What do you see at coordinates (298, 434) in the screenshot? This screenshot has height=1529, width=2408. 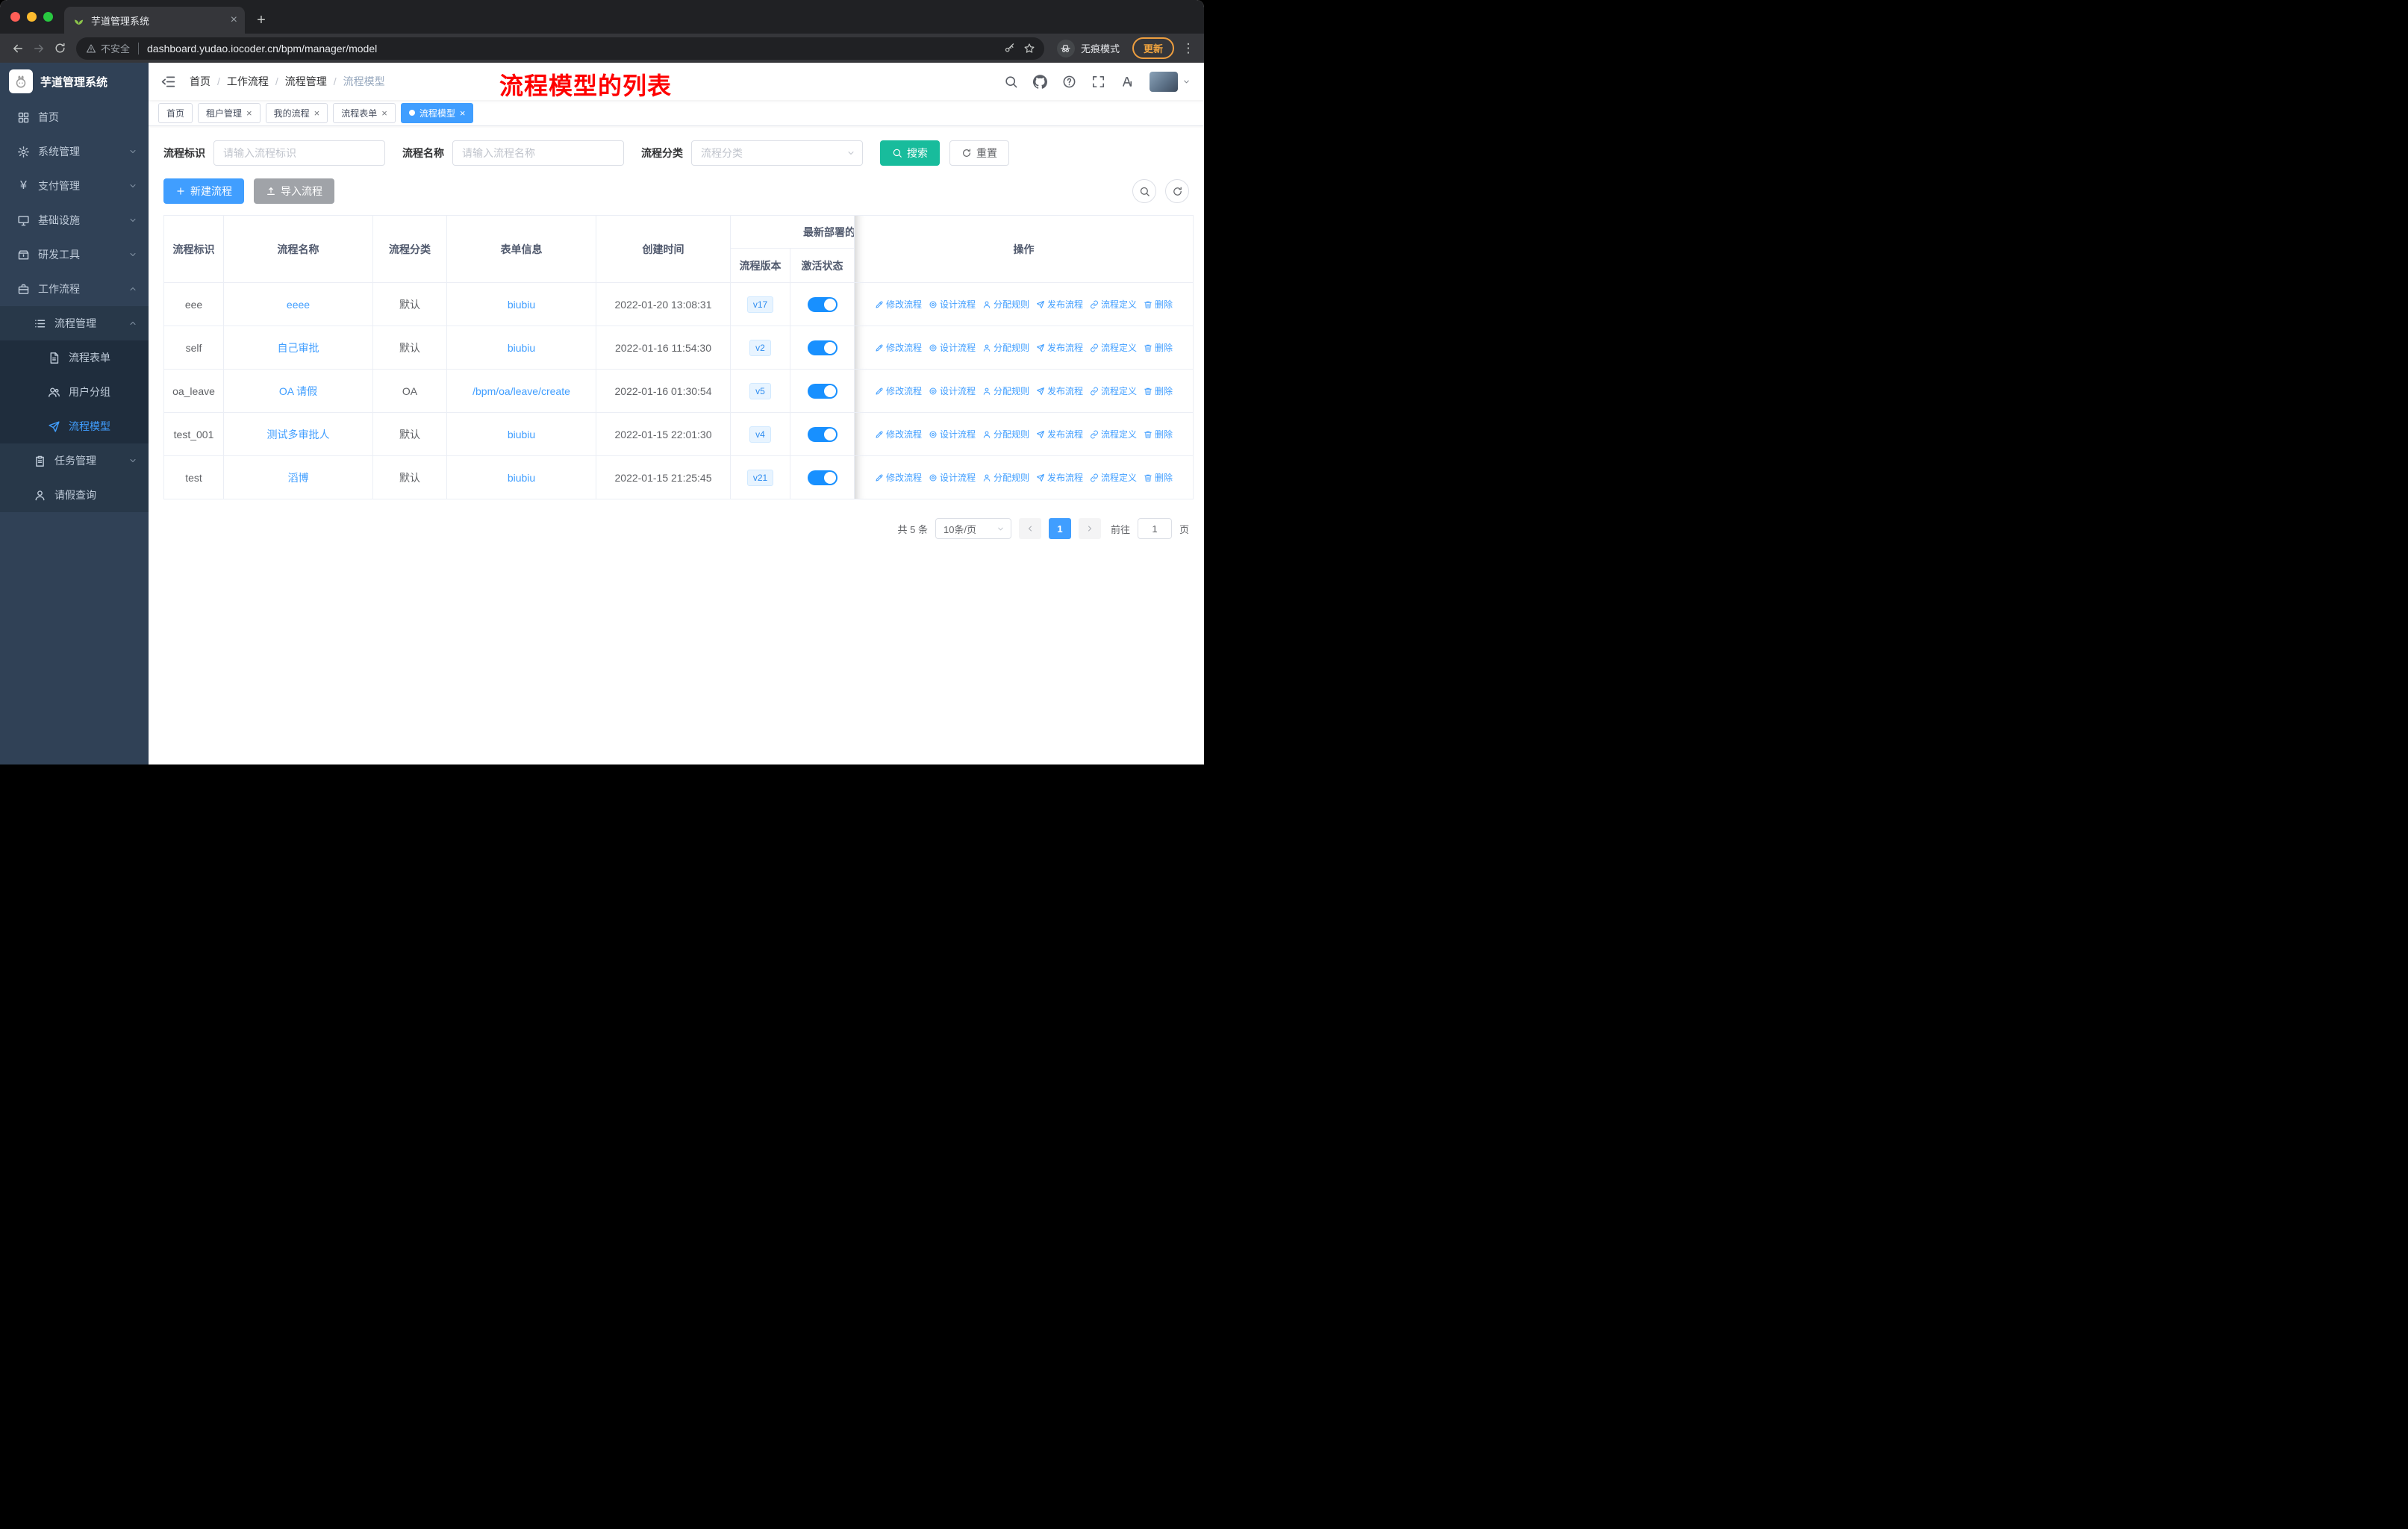 I see `process-name-link: 测试多审批人` at bounding box center [298, 434].